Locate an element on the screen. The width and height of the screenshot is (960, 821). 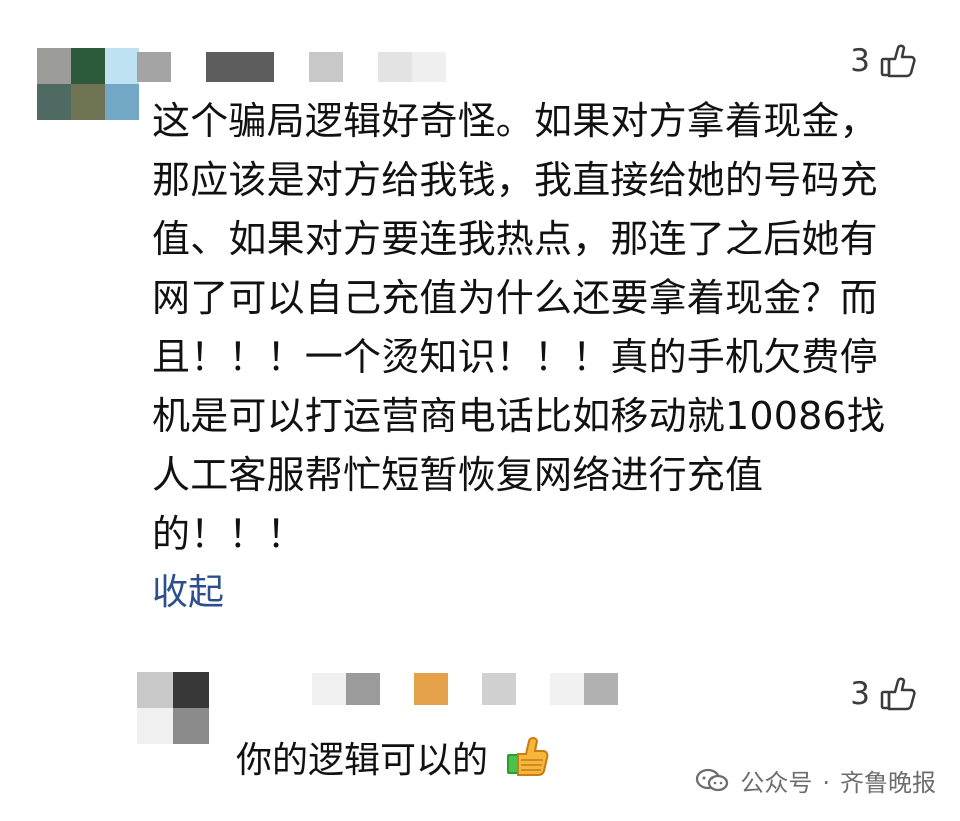
comment-2-like-count: 3 is located at coordinates (860, 693).